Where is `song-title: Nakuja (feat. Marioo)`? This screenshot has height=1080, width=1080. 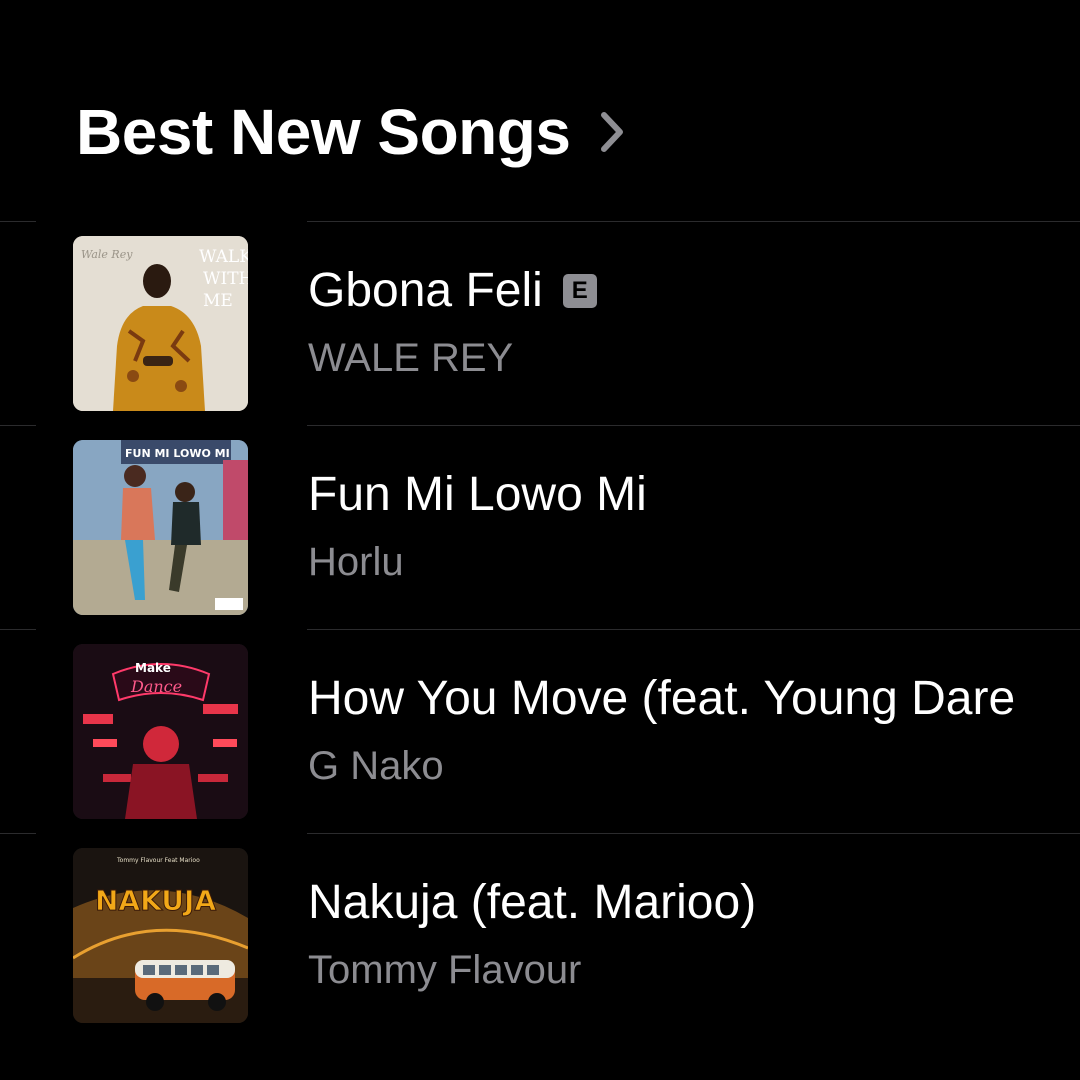 song-title: Nakuja (feat. Marioo) is located at coordinates (532, 903).